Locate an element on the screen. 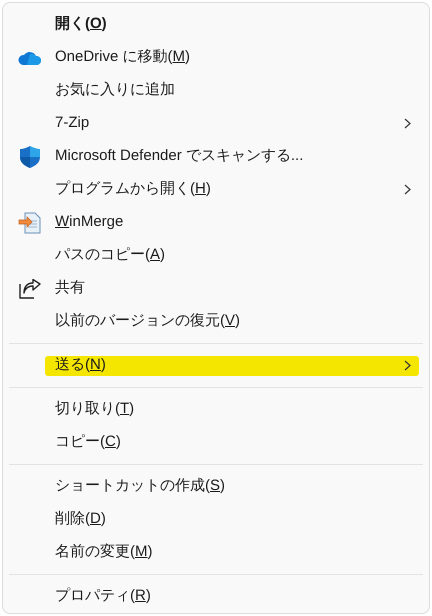 This screenshot has width=432, height=616. menu-item: 切り取り(T) is located at coordinates (216, 409).